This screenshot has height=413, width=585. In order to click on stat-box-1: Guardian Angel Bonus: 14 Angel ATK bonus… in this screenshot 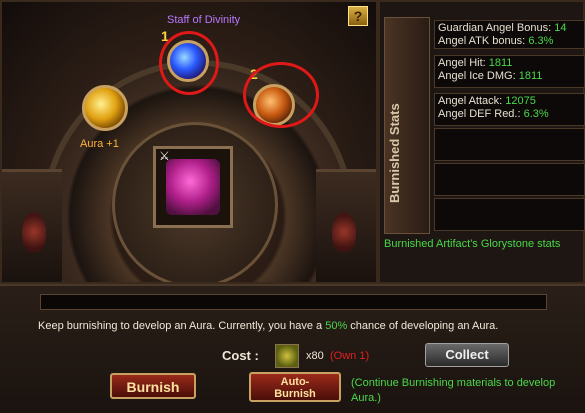, I will do `click(509, 34)`.